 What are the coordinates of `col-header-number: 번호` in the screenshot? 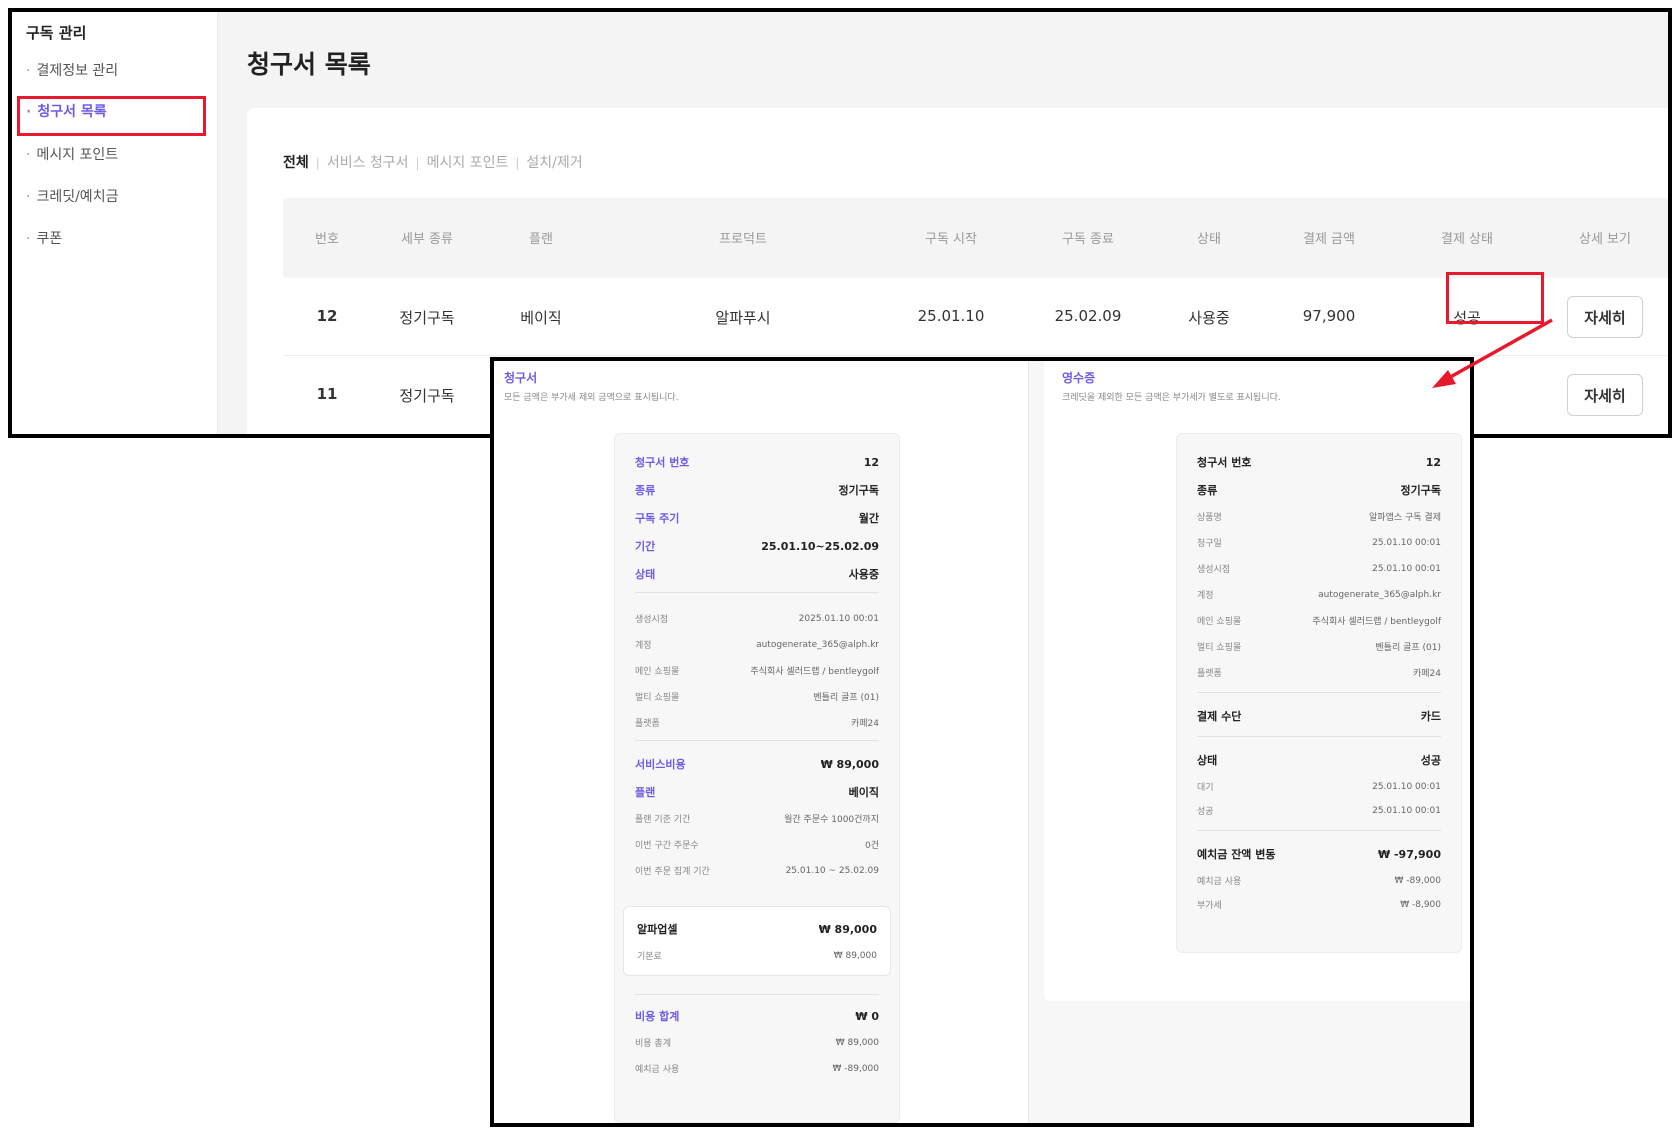 It's located at (327, 239).